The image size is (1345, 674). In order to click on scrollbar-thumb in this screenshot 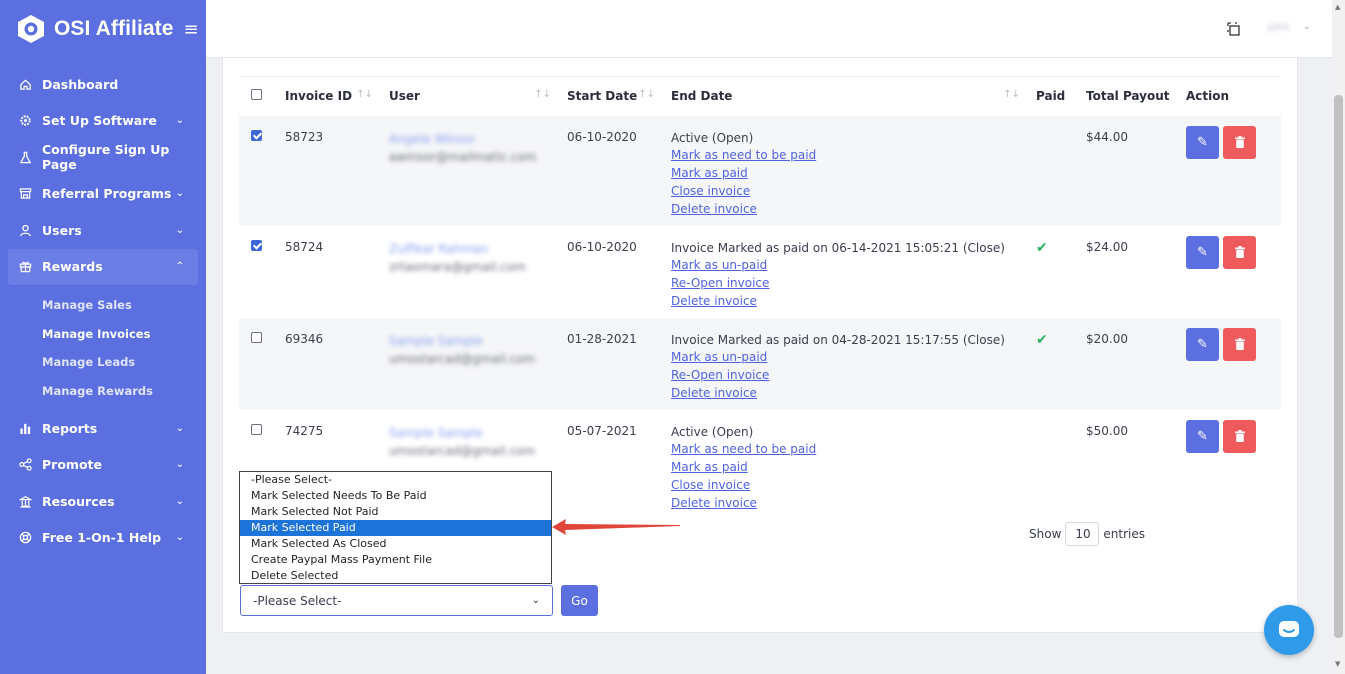, I will do `click(1338, 366)`.